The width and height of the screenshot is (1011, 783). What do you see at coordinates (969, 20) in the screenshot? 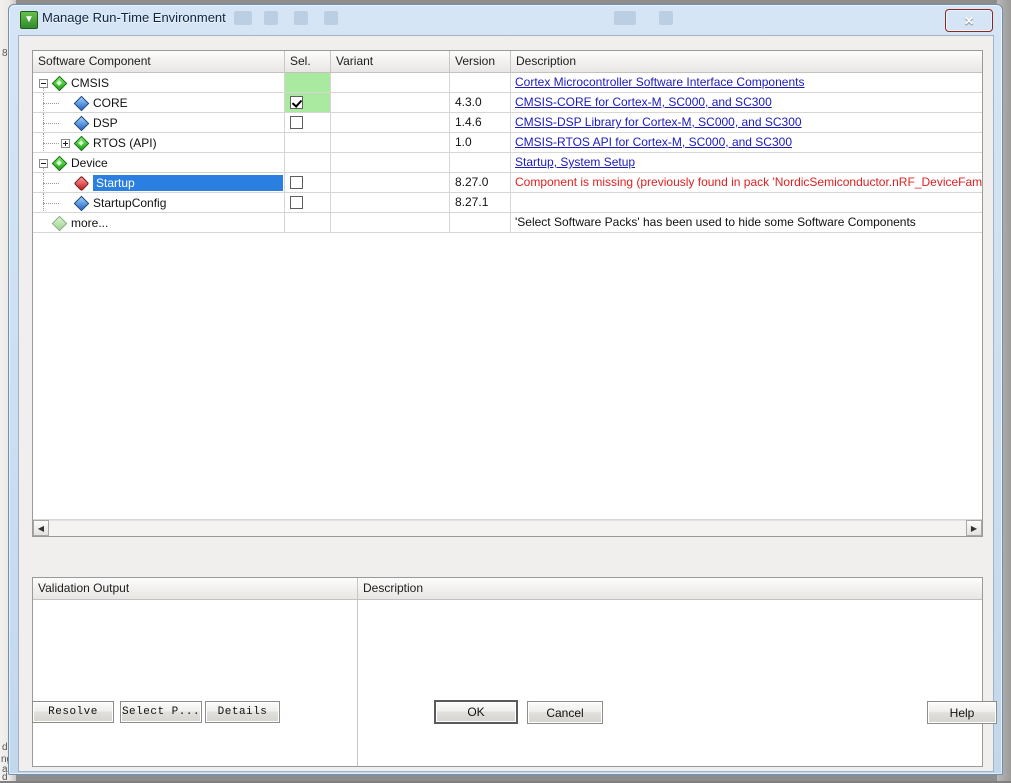
I see `close-button: ✕` at bounding box center [969, 20].